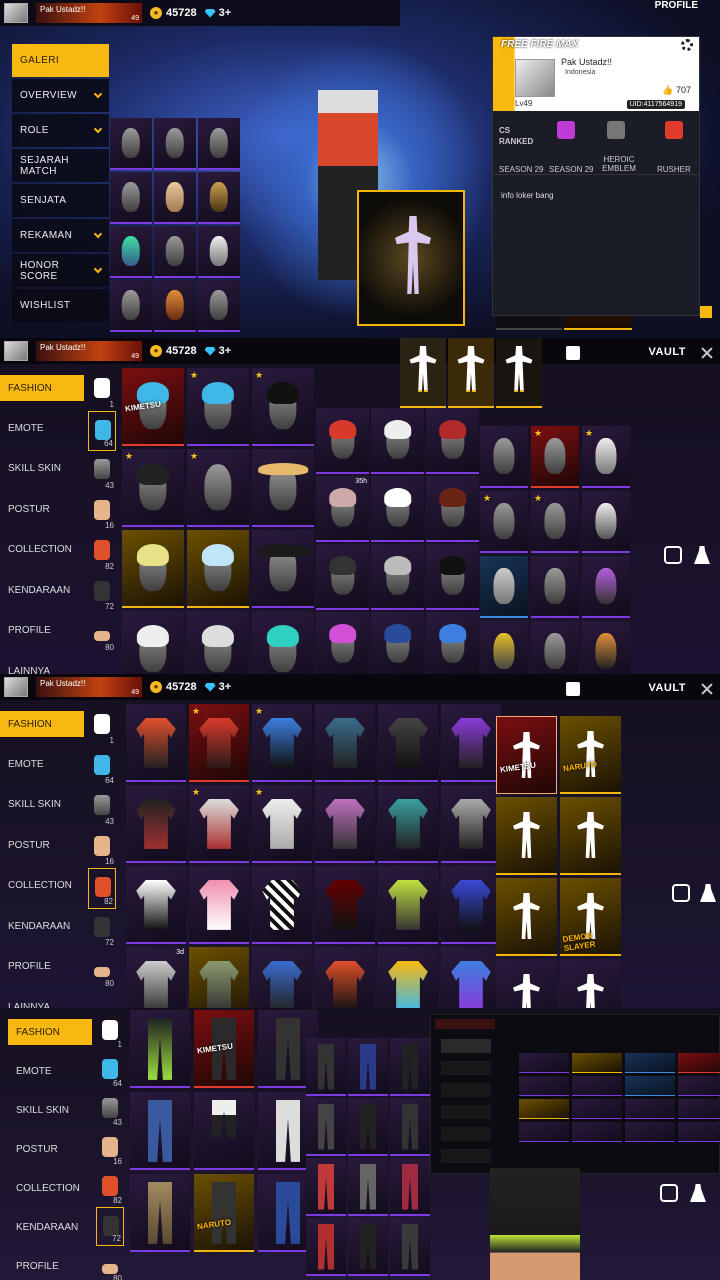 The image size is (720, 1280). Describe the element at coordinates (590, 755) in the screenshot. I see `item-cell: NARUTO` at that location.